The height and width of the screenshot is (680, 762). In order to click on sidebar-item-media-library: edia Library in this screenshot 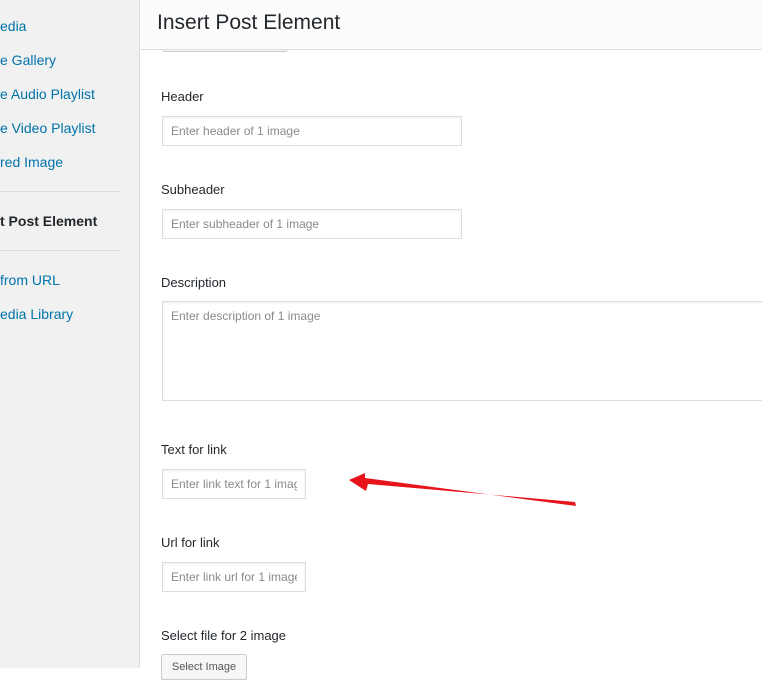, I will do `click(36, 314)`.